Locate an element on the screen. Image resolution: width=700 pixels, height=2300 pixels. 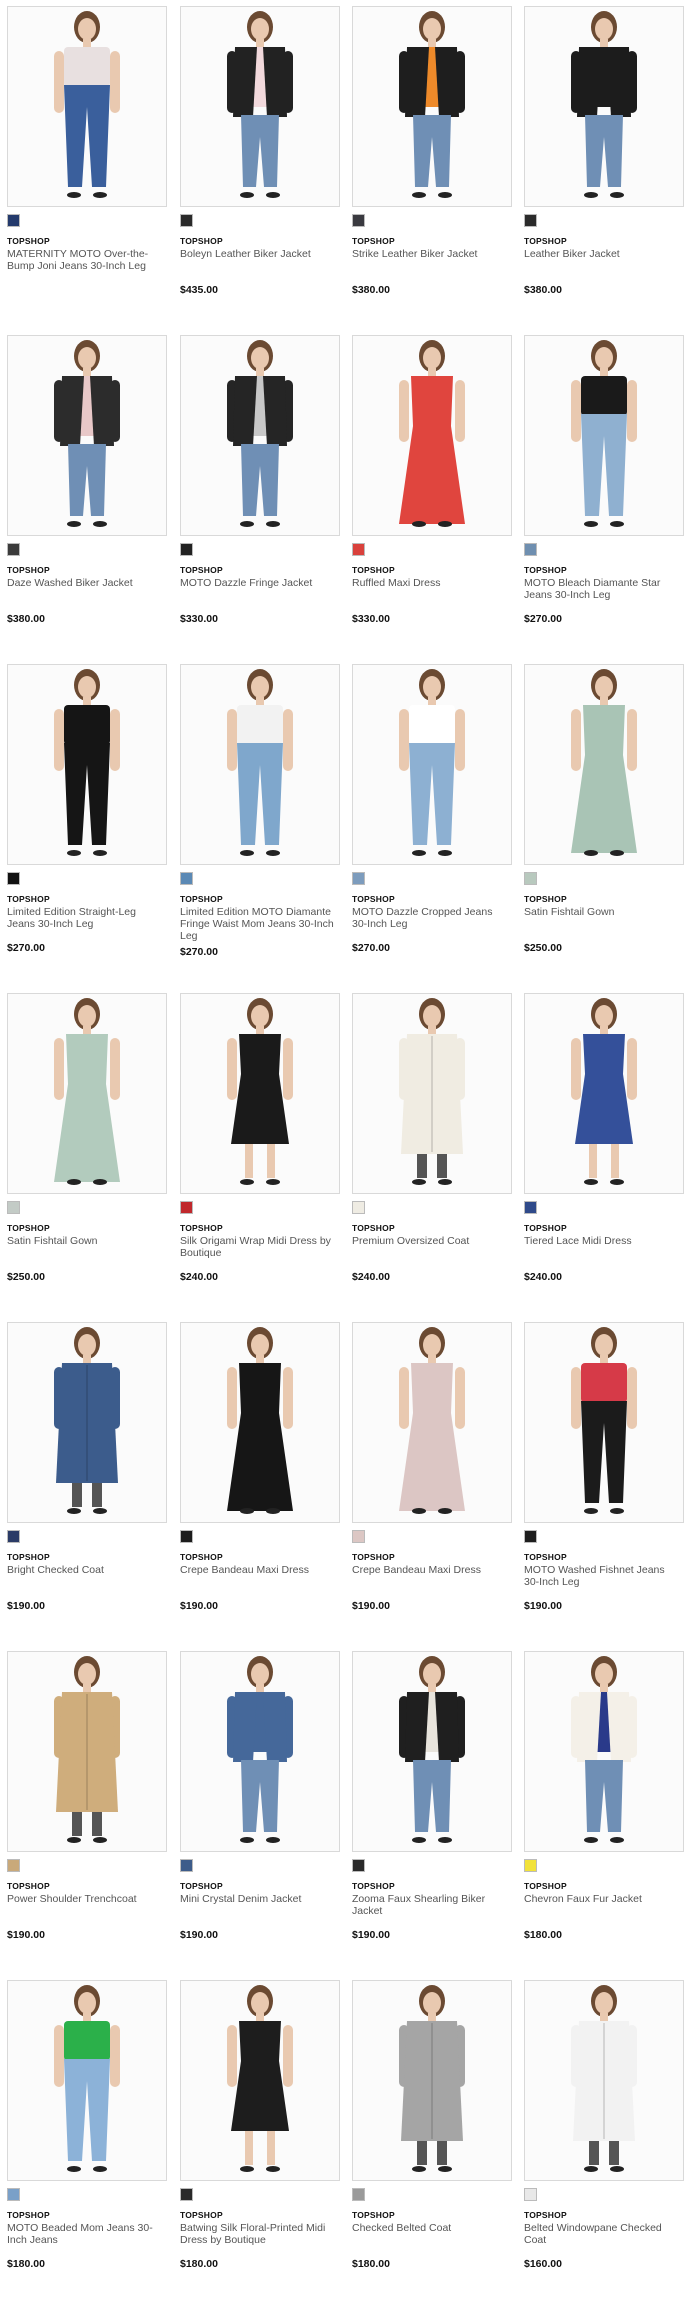
product-name-link: Bright Checked Coat is located at coordinates (86, 1570).